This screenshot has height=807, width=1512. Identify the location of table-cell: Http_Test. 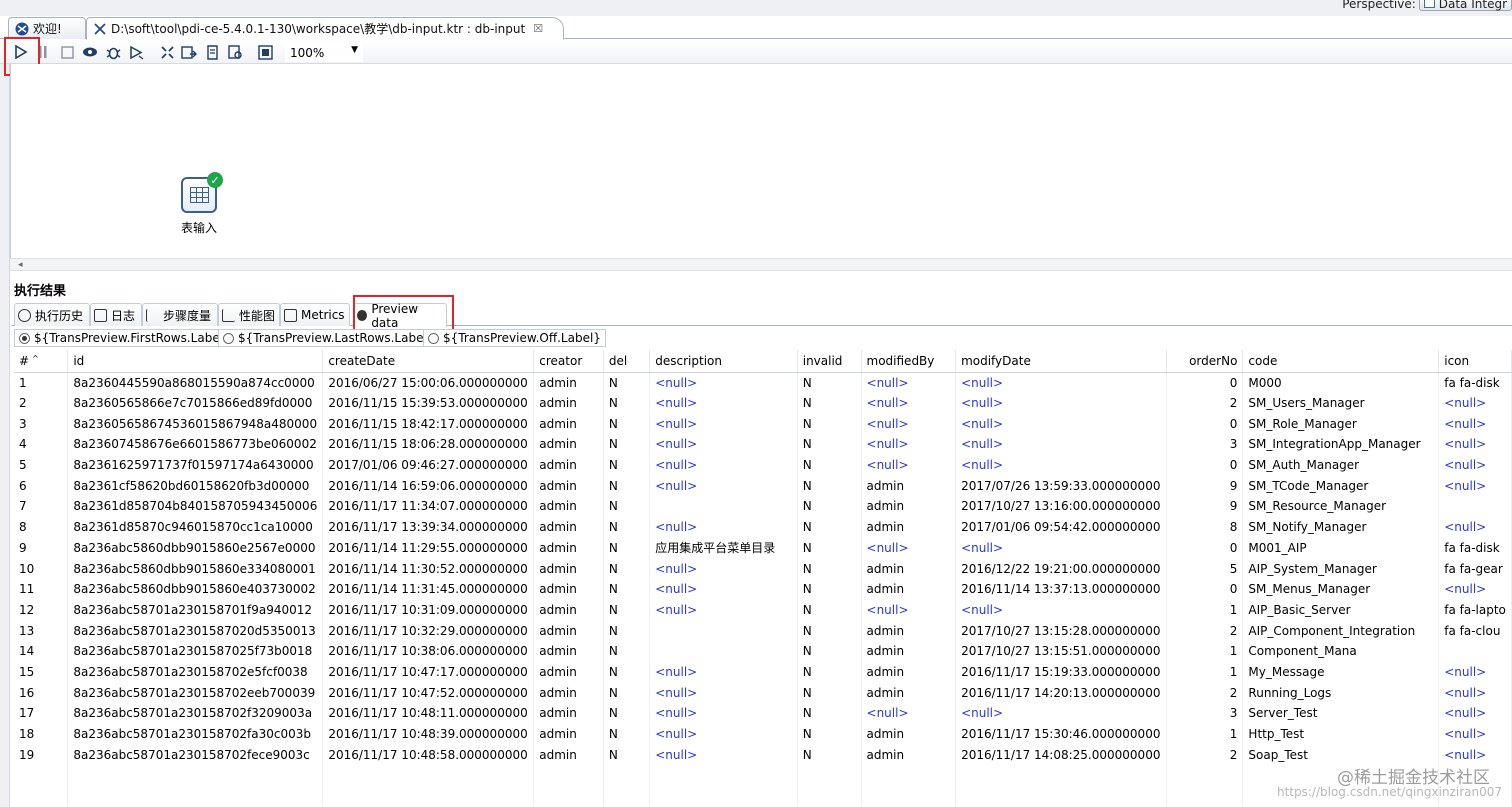
(1341, 734).